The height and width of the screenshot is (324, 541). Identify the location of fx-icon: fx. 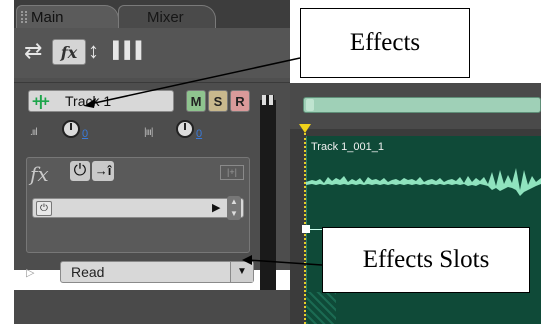
(69, 52).